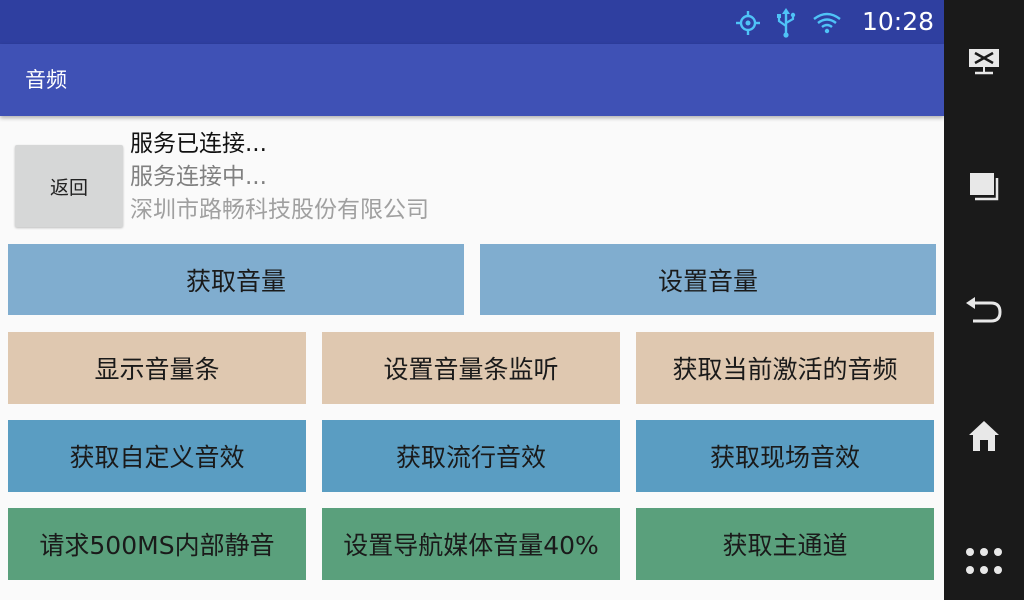  Describe the element at coordinates (785, 544) in the screenshot. I see `get-main-channel-button: 获取主通道` at that location.